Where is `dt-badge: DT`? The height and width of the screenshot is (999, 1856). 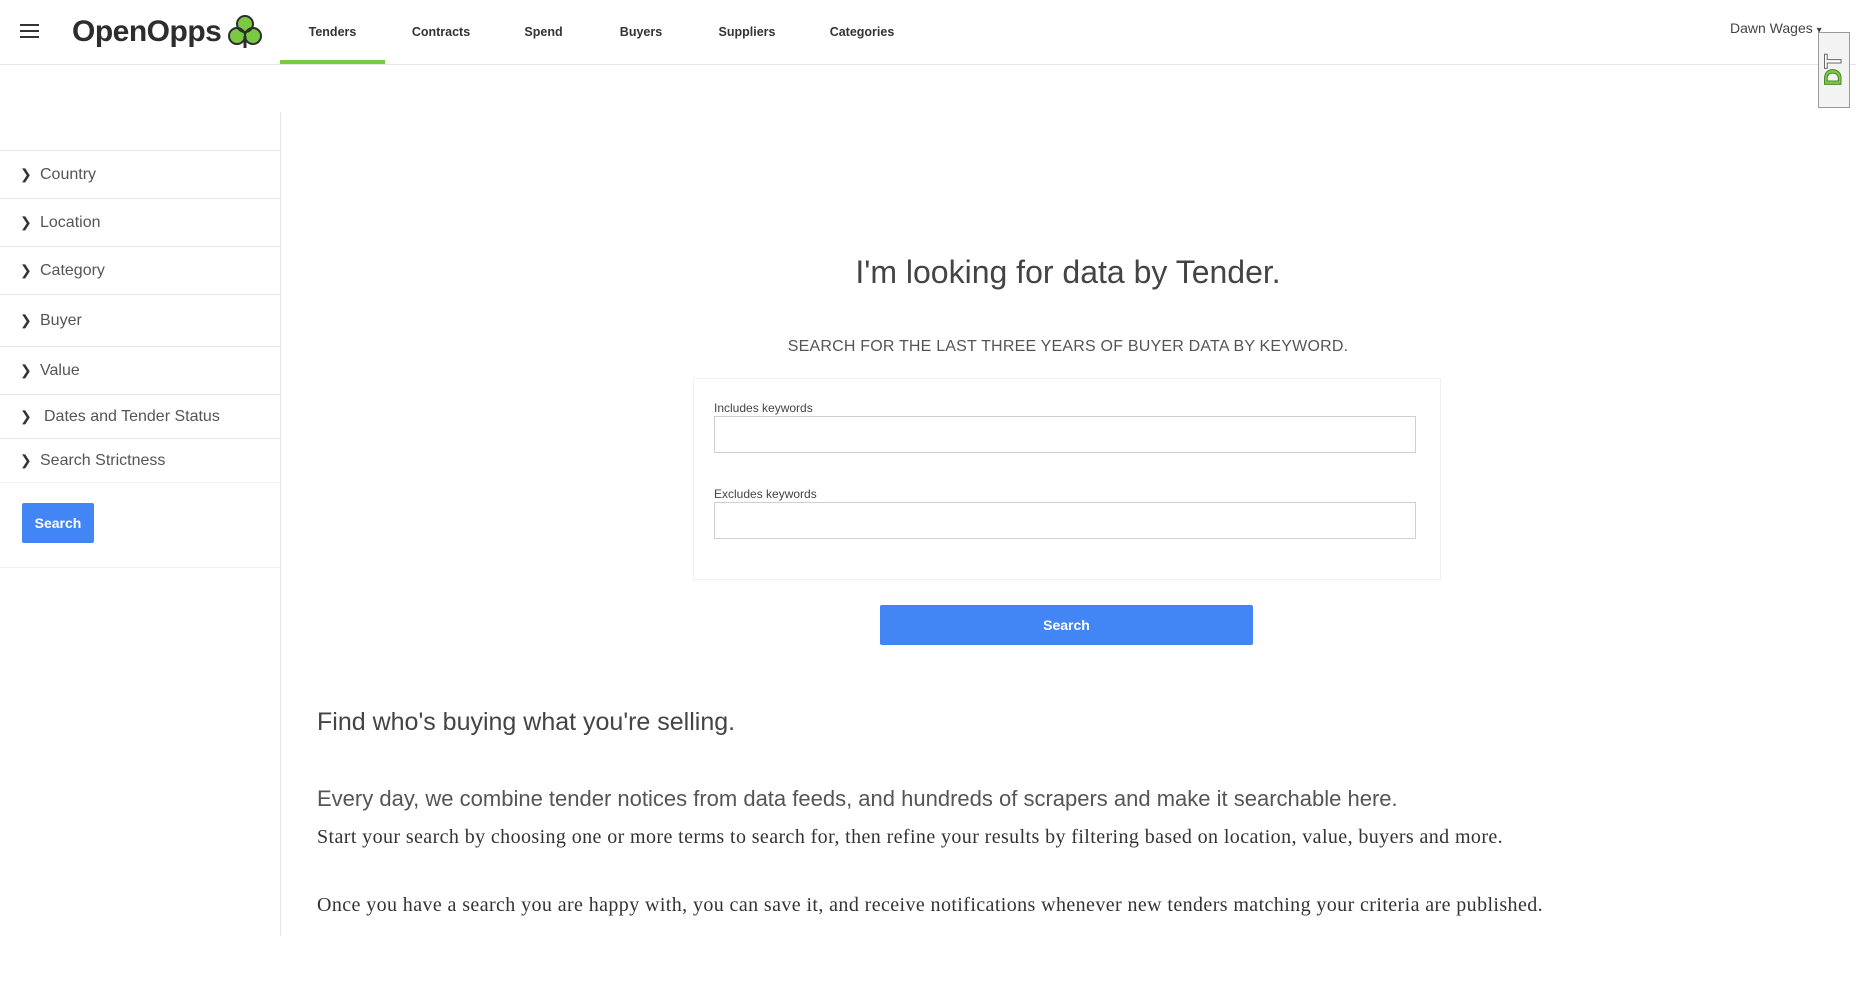
dt-badge: DT is located at coordinates (1834, 70).